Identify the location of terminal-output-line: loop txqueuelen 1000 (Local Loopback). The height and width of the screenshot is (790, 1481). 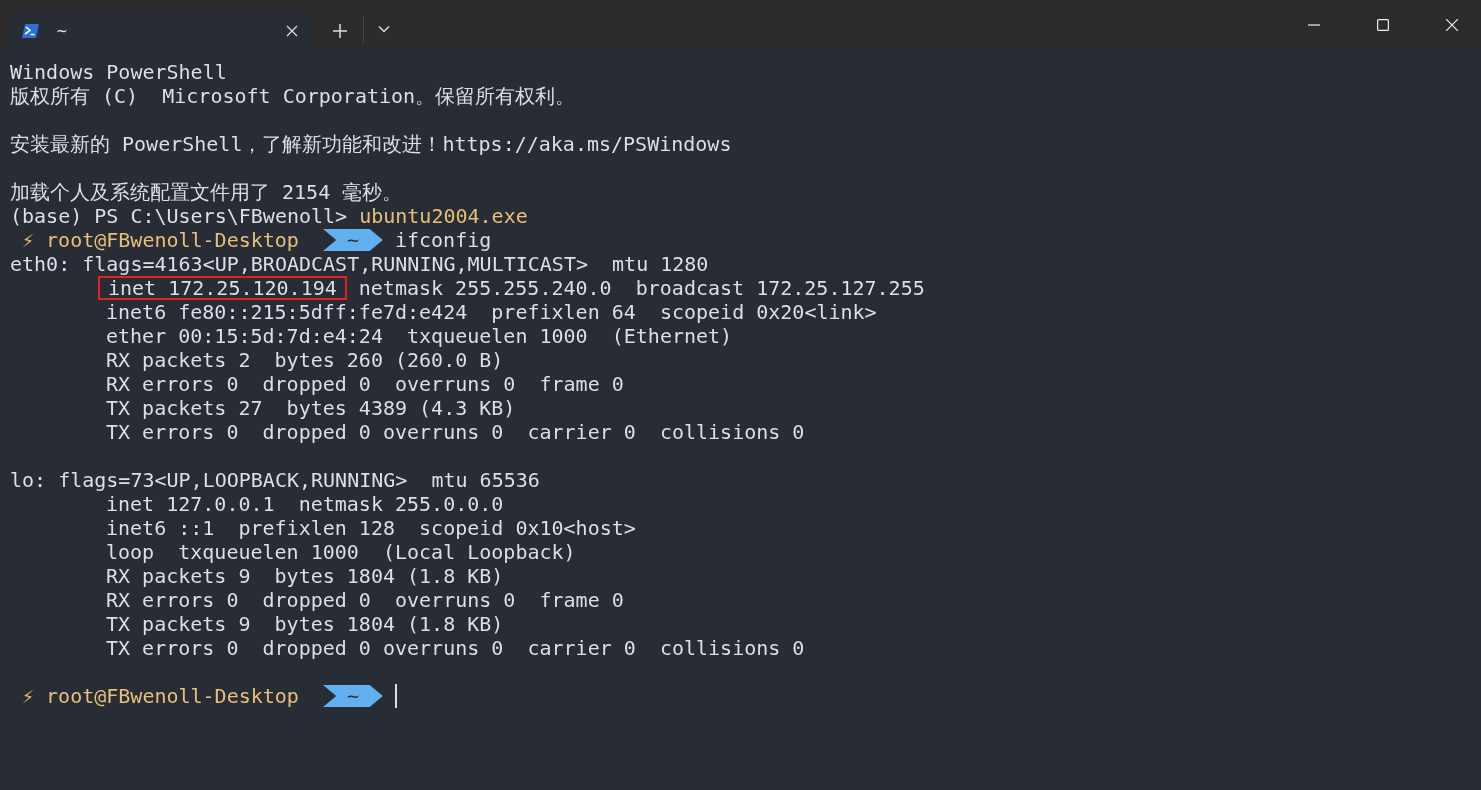
(341, 552).